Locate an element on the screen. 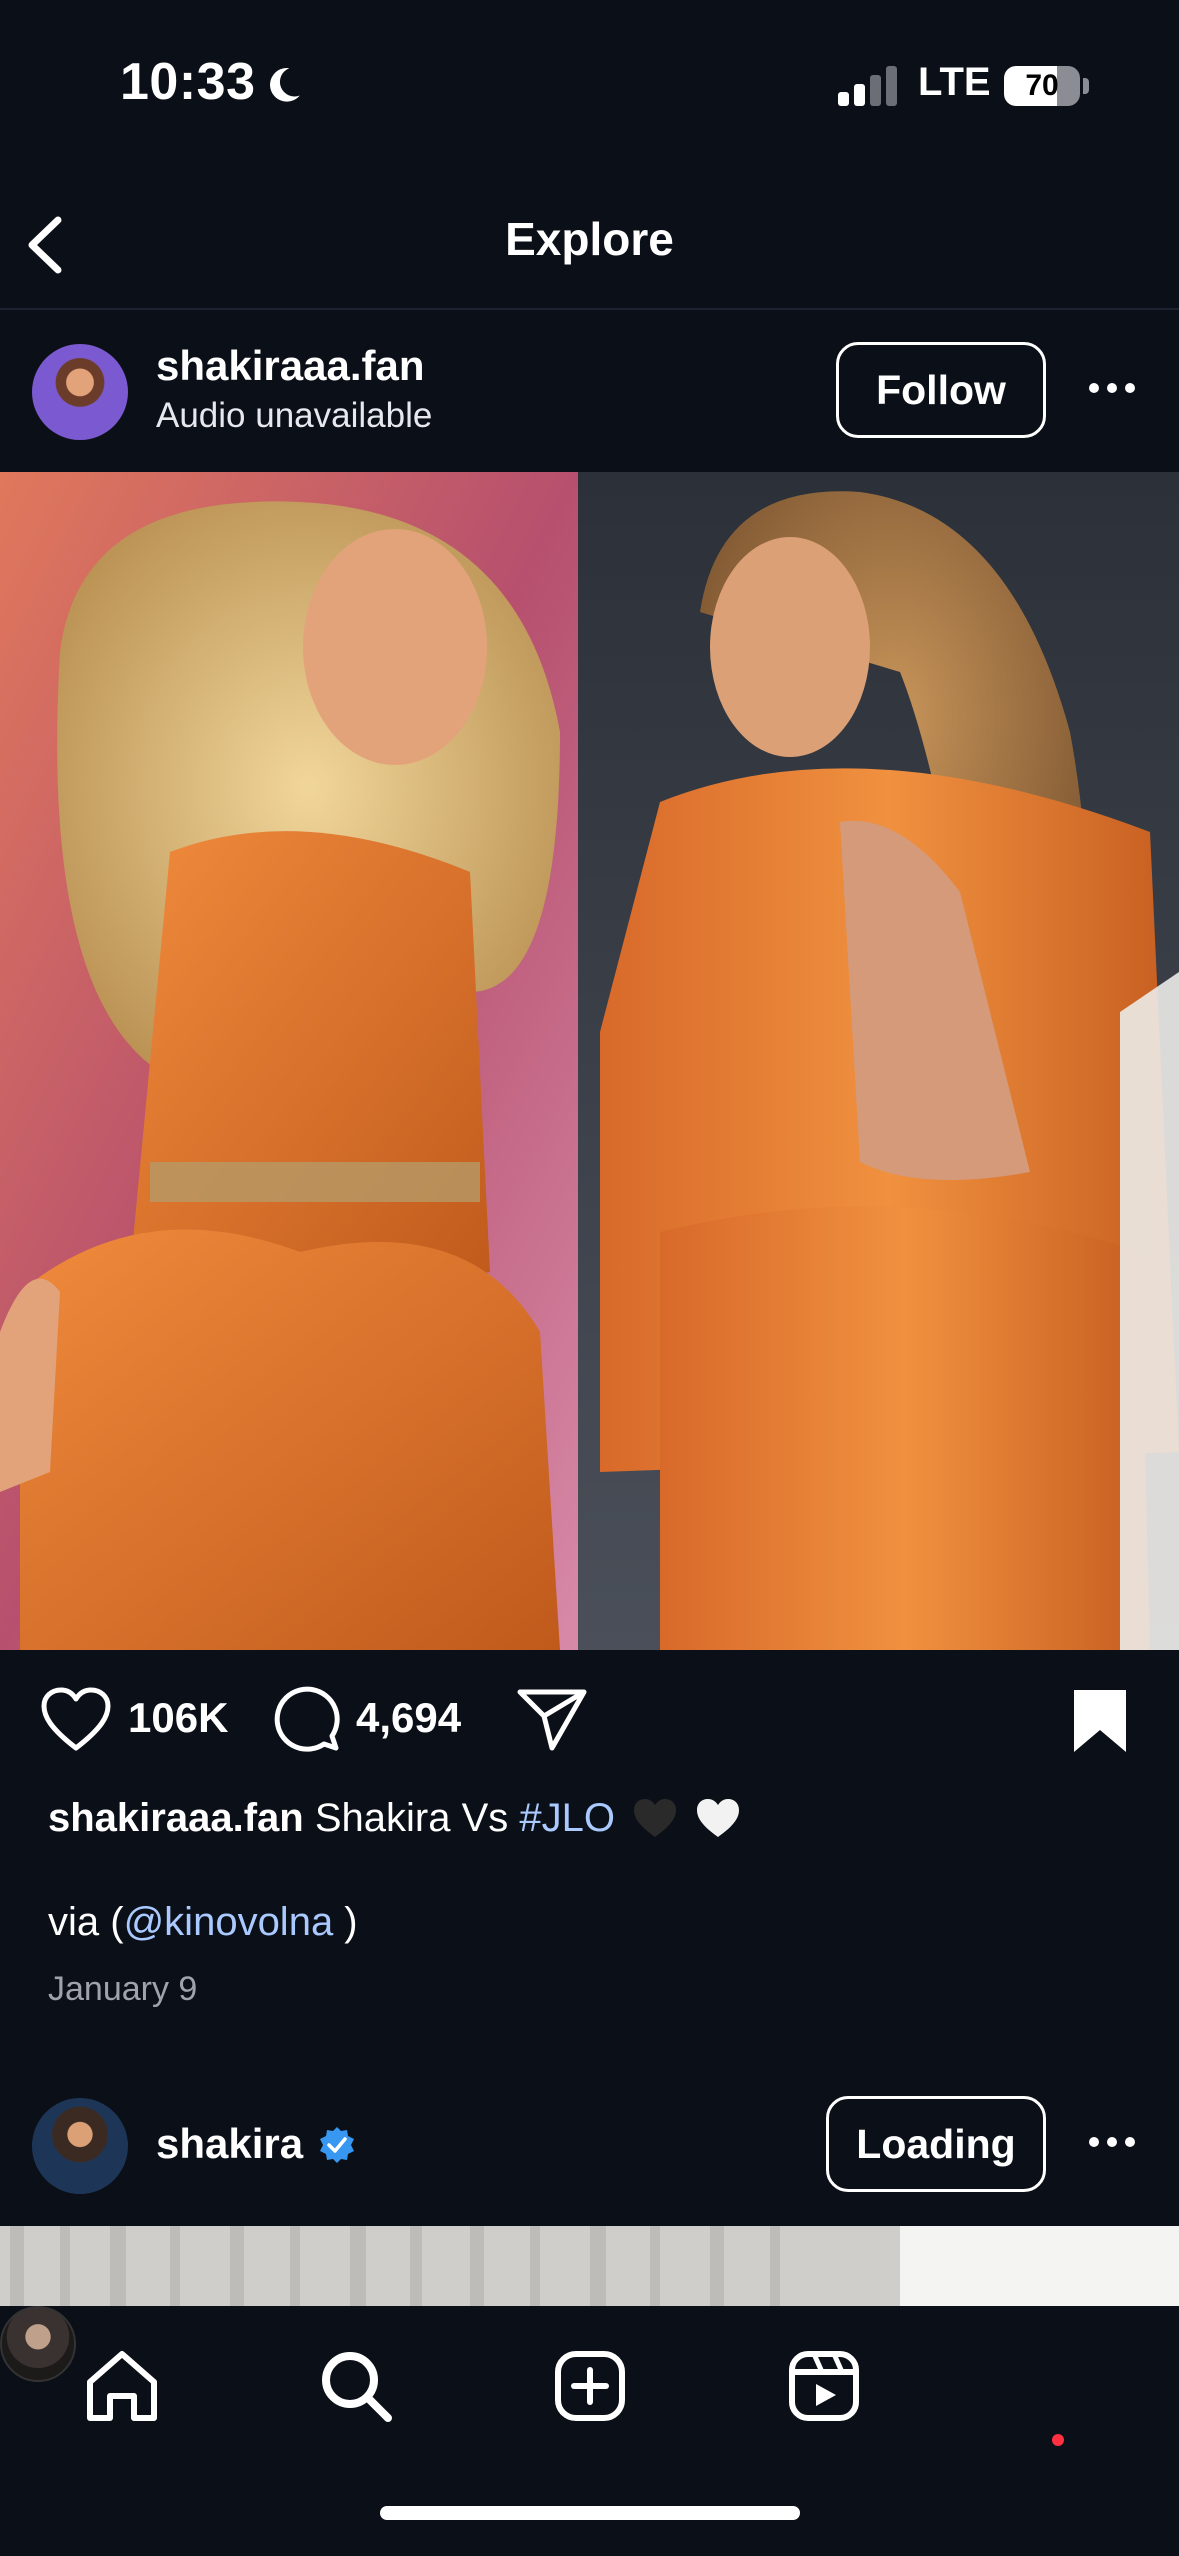  network-type: LTE is located at coordinates (954, 82).